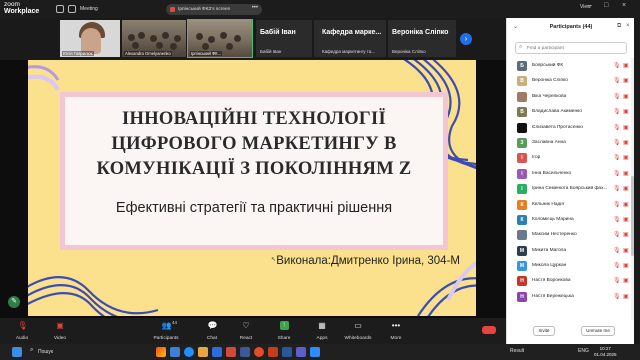 The width and height of the screenshot is (640, 360). I want to click on participant-name: Микола Цуркан, so click(549, 266).